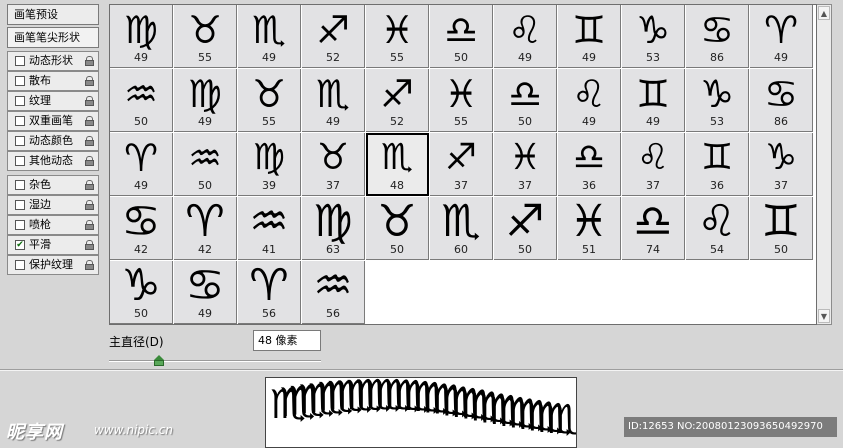  Describe the element at coordinates (20, 245) in the screenshot. I see `option-checkbox: ✔` at that location.